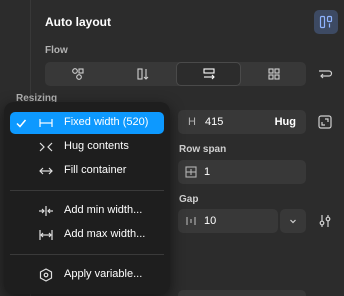 The height and width of the screenshot is (296, 344). Describe the element at coordinates (242, 293) in the screenshot. I see `partial-field` at that location.